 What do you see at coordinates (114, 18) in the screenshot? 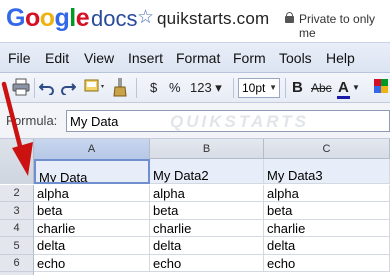
I see `product-name: docs` at bounding box center [114, 18].